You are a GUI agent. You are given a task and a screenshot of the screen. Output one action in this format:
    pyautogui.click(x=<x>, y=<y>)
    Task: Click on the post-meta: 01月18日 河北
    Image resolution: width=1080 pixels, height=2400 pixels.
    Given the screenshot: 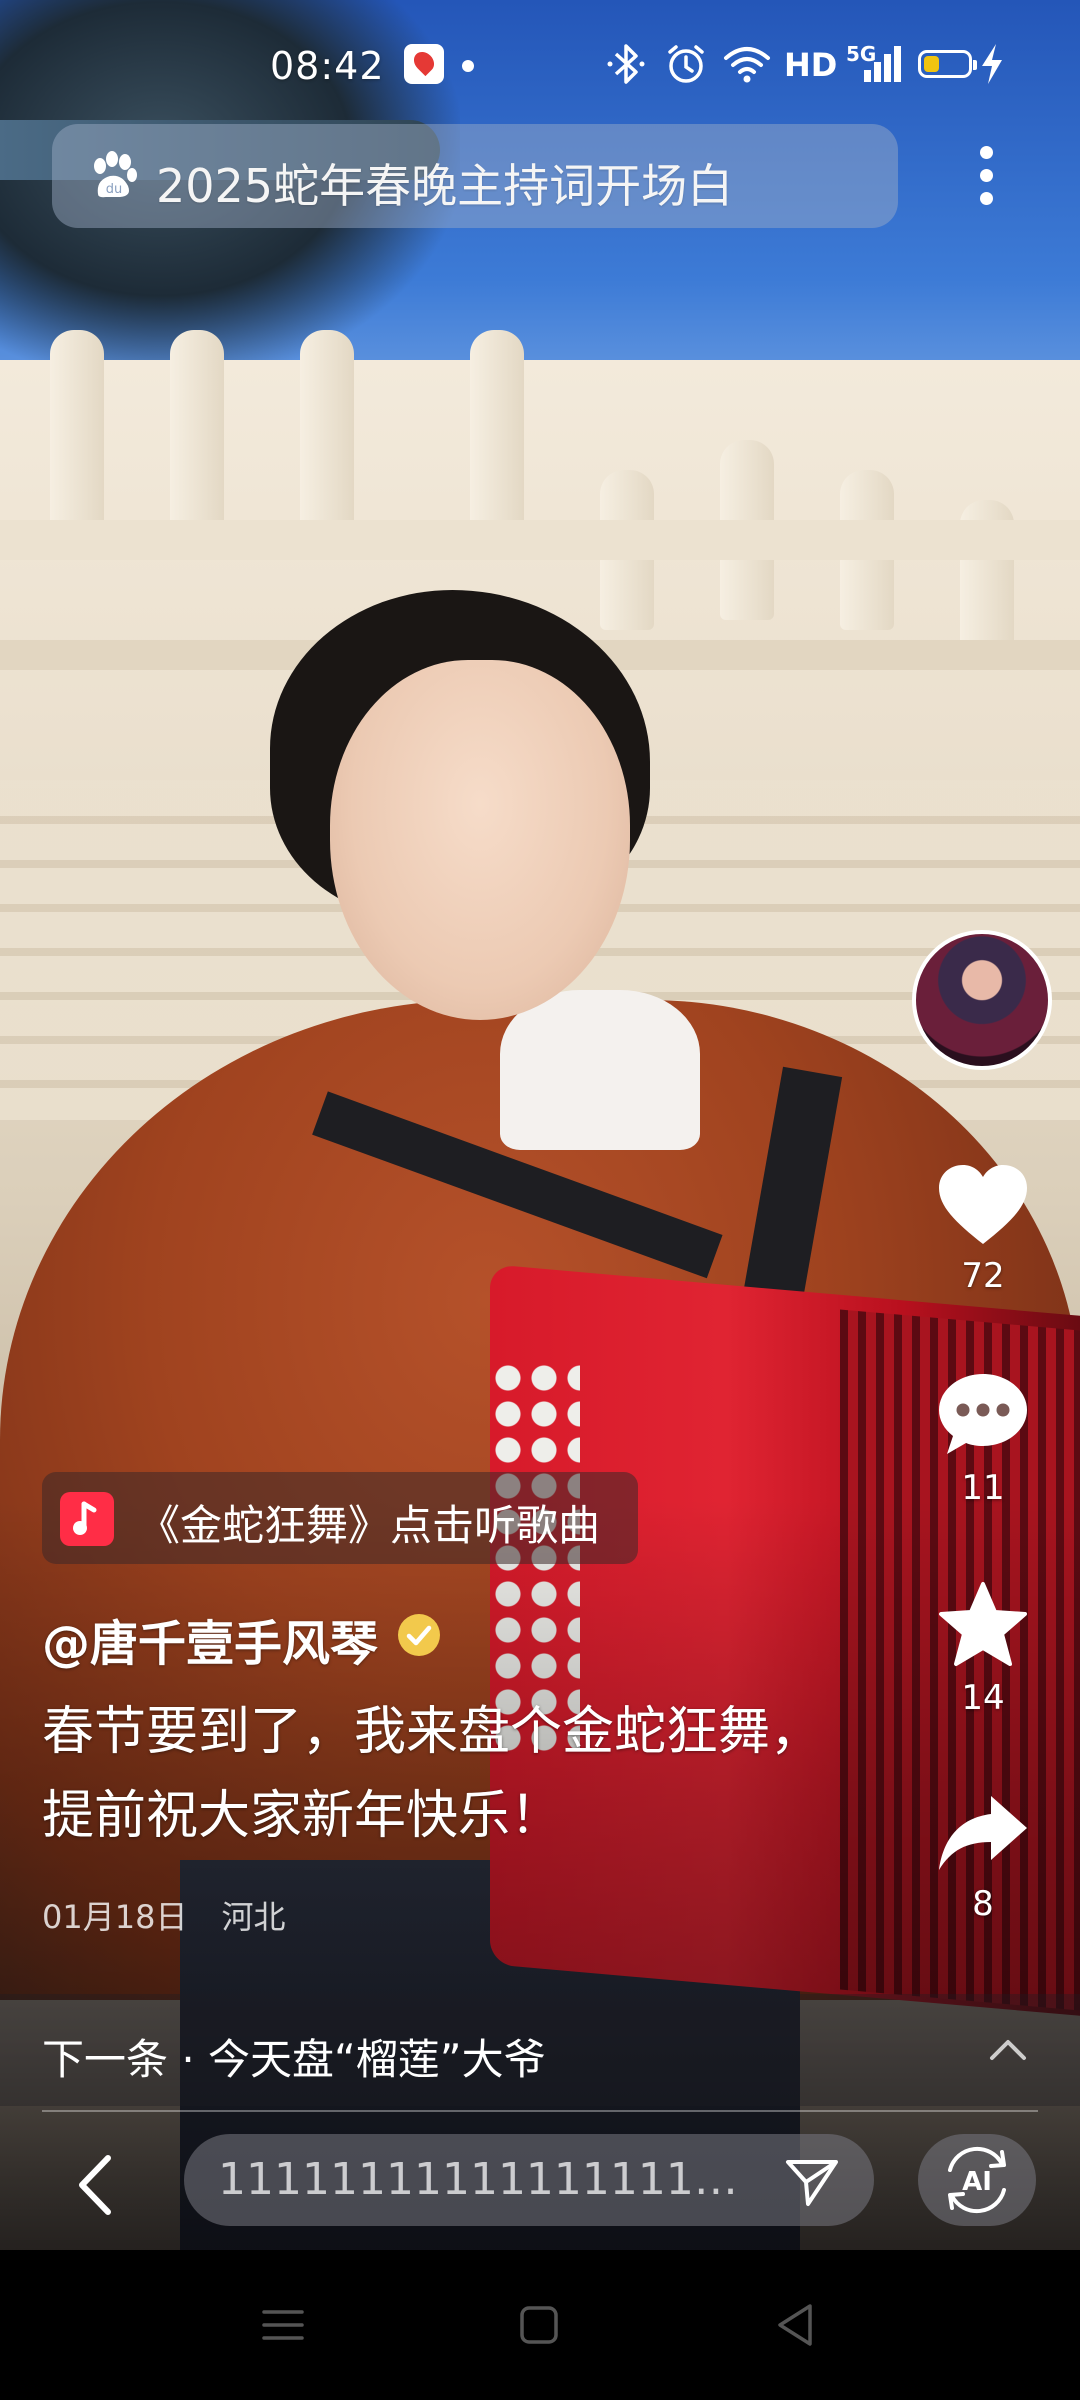 What is the action you would take?
    pyautogui.click(x=163, y=1915)
    